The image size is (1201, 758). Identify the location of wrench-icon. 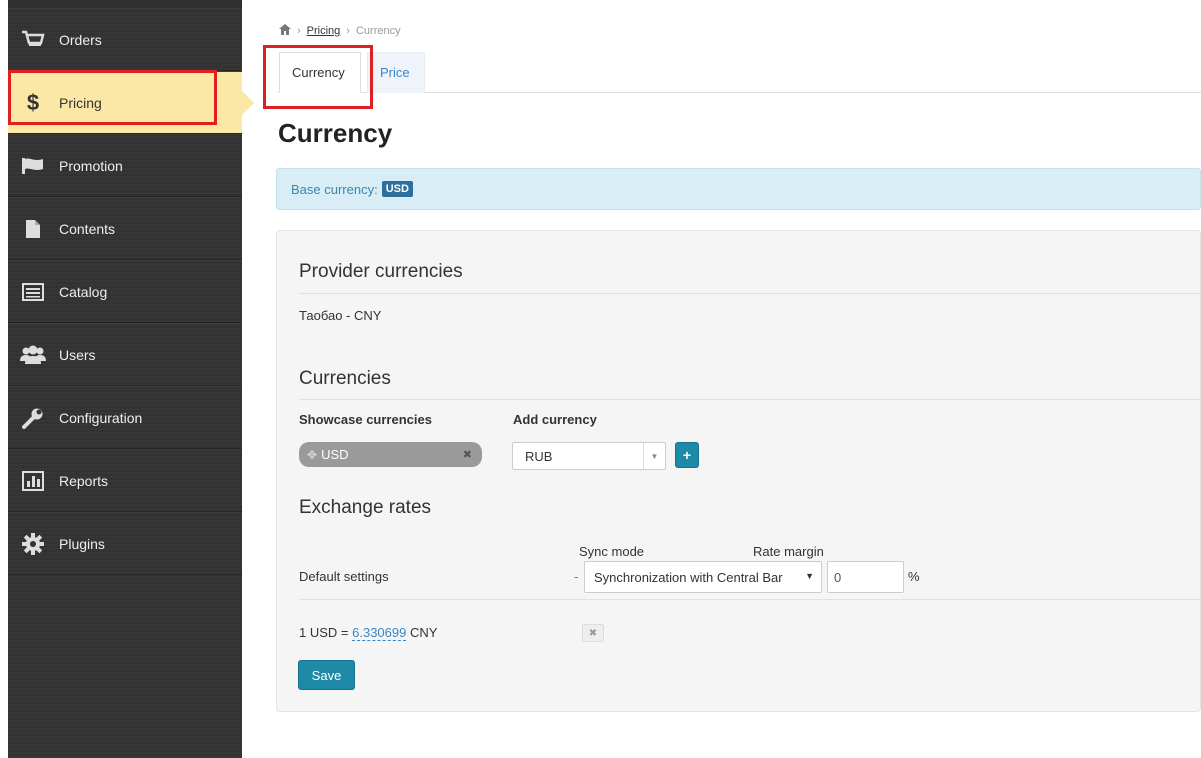
(33, 418).